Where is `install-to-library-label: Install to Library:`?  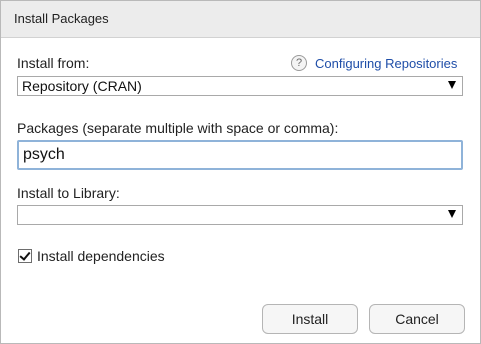
install-to-library-label: Install to Library: is located at coordinates (68, 193).